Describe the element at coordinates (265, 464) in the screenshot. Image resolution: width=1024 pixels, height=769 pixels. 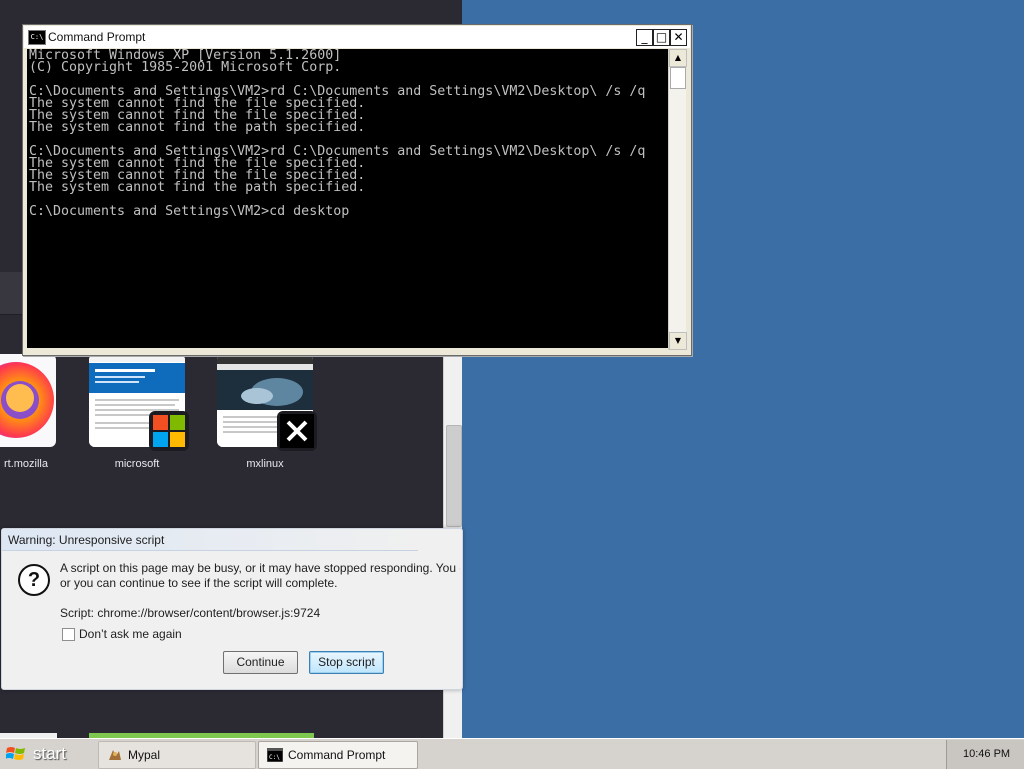
I see `top-site-label: mxlinux` at that location.